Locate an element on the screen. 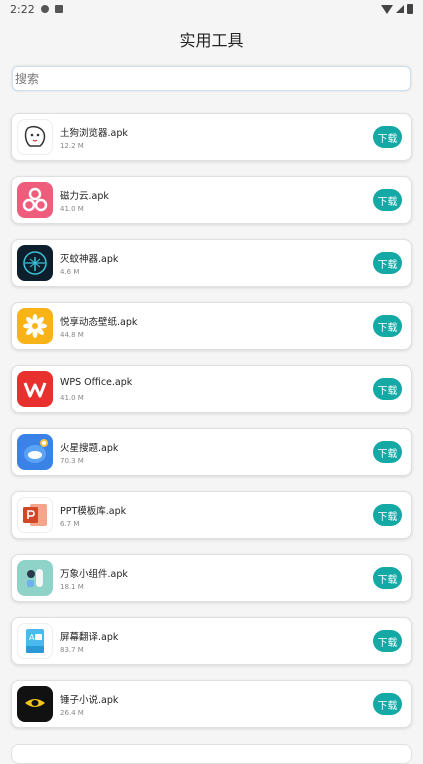 This screenshot has height=764, width=423. status-left: 2:22 is located at coordinates (36, 9).